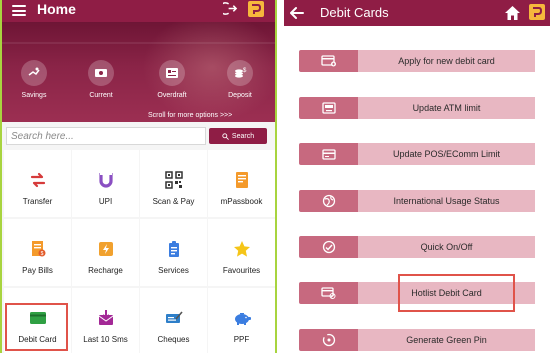 The width and height of the screenshot is (550, 353). Describe the element at coordinates (328, 108) in the screenshot. I see `atm-icon` at that location.